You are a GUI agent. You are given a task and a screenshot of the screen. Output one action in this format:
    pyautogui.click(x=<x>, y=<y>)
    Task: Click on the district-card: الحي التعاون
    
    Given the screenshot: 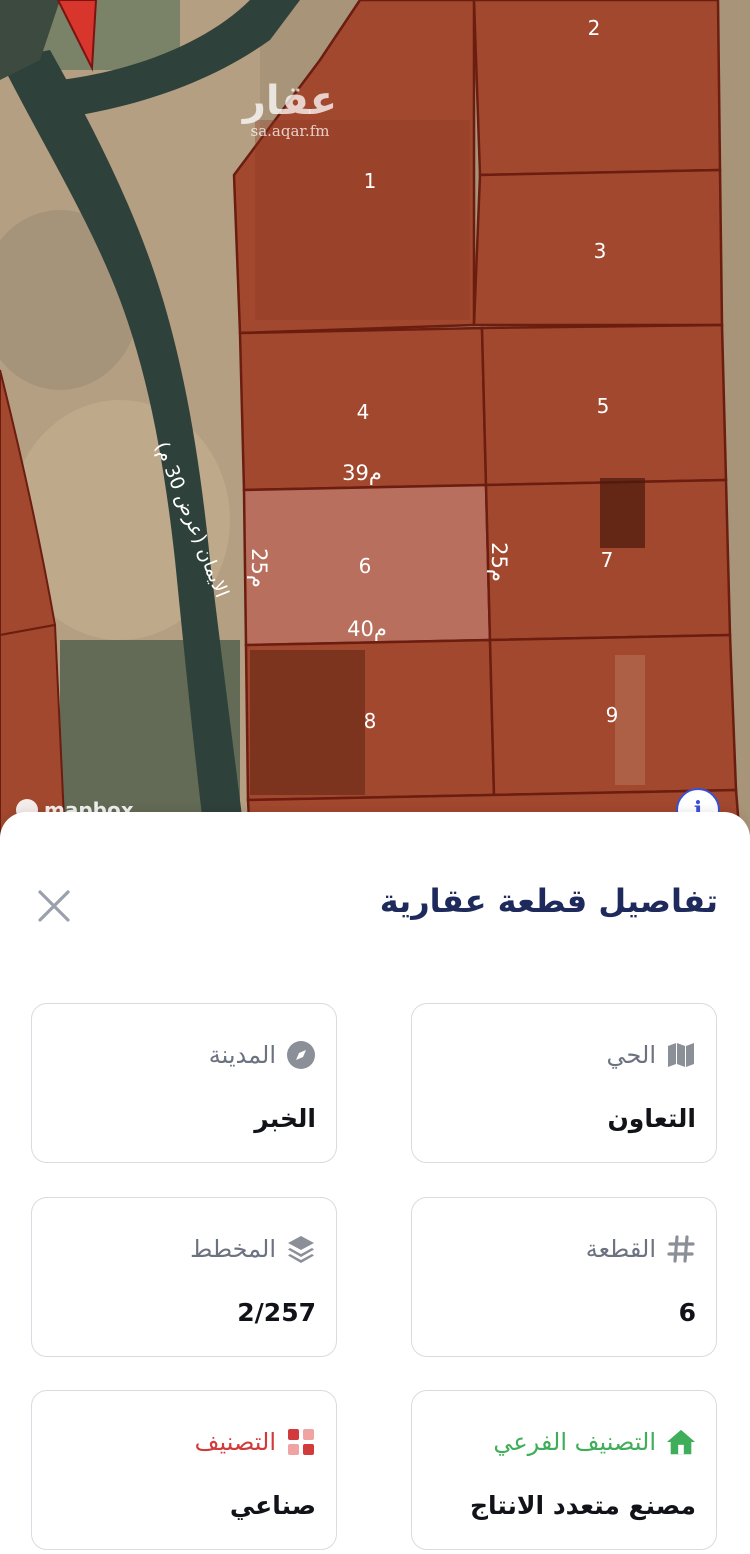 What is the action you would take?
    pyautogui.click(x=564, y=1083)
    